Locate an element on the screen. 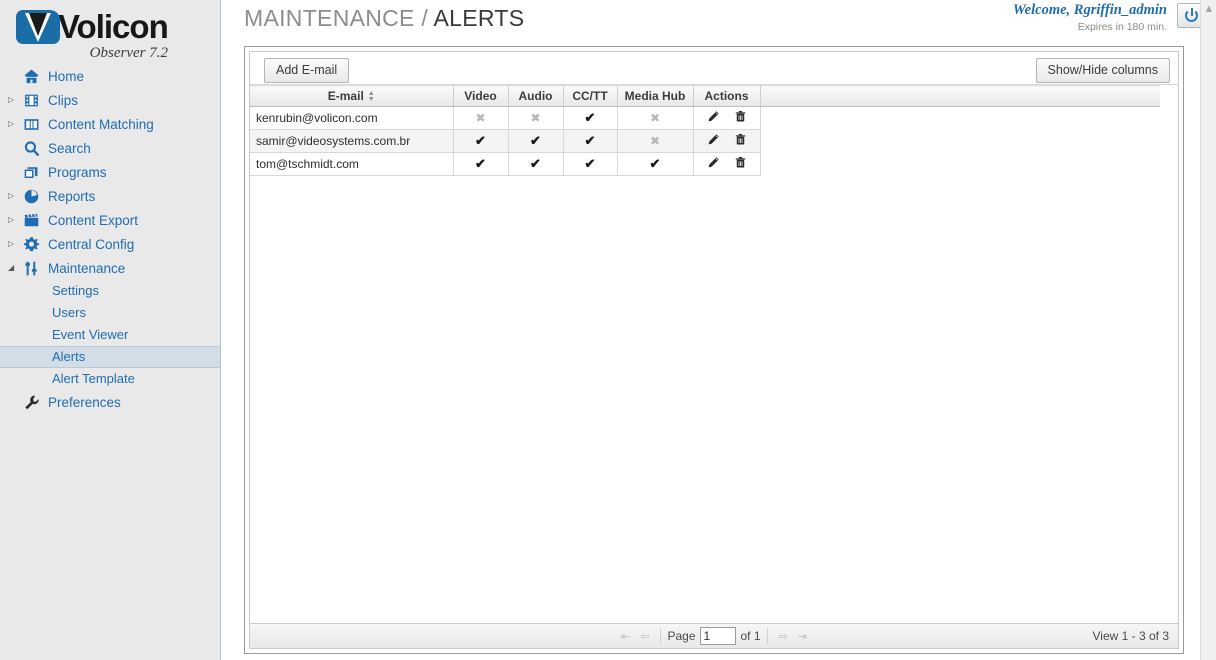 The image size is (1216, 660). sidebar-item-label: Content Matching is located at coordinates (101, 124).